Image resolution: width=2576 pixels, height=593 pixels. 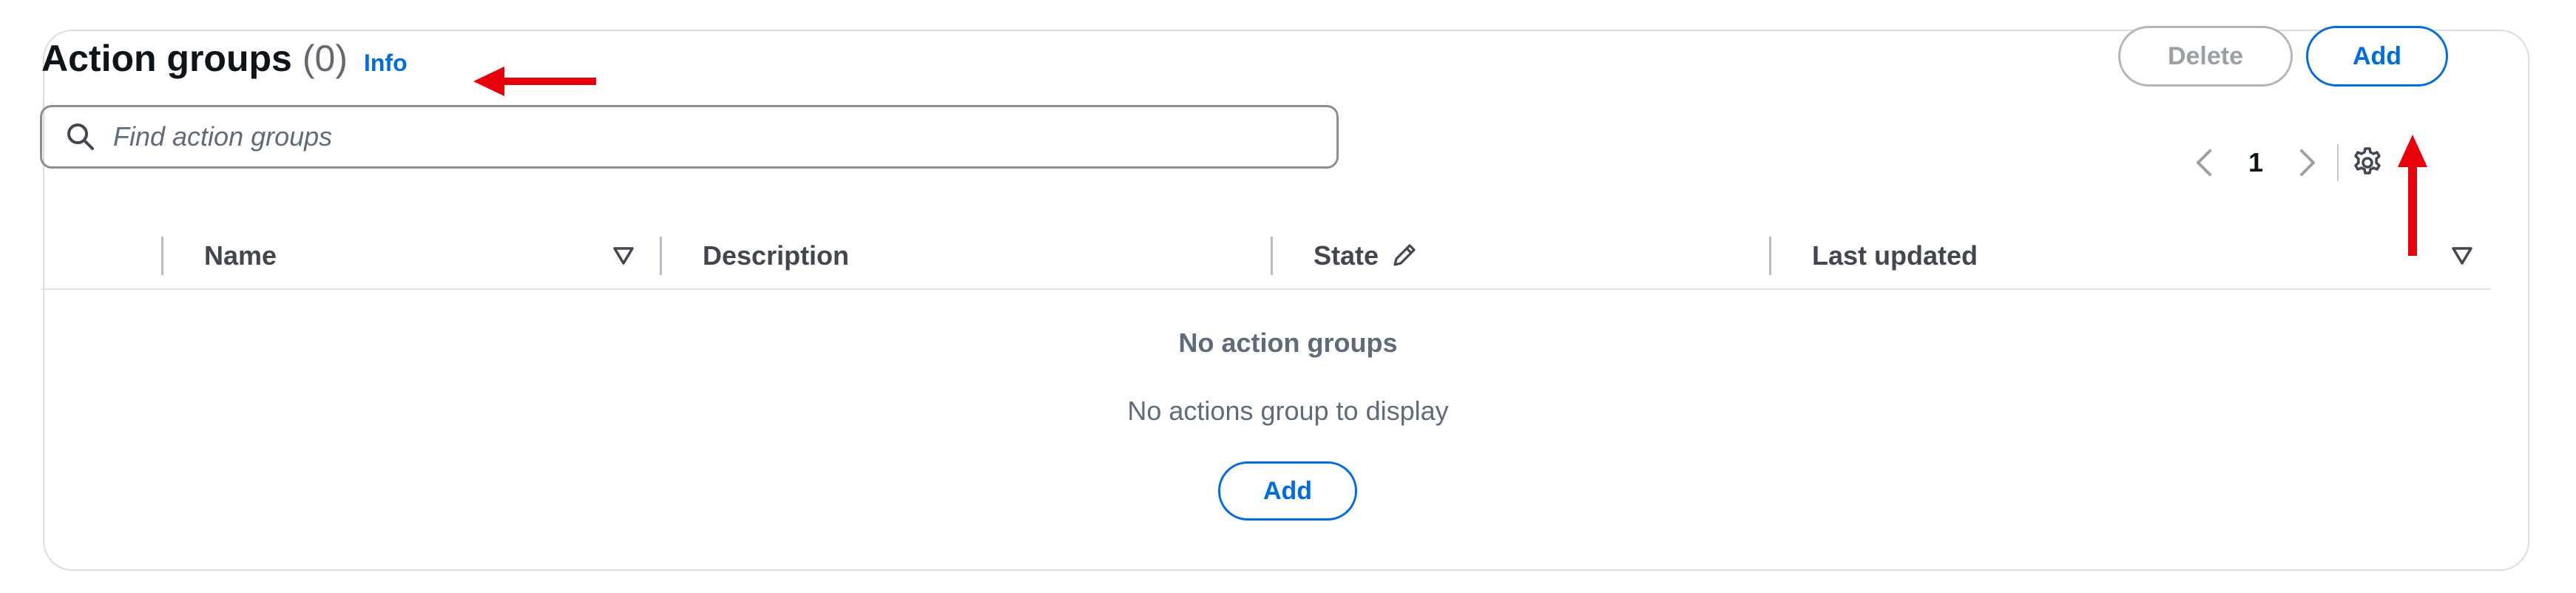 What do you see at coordinates (1895, 256) in the screenshot?
I see `column-header-last-updated: Last updated` at bounding box center [1895, 256].